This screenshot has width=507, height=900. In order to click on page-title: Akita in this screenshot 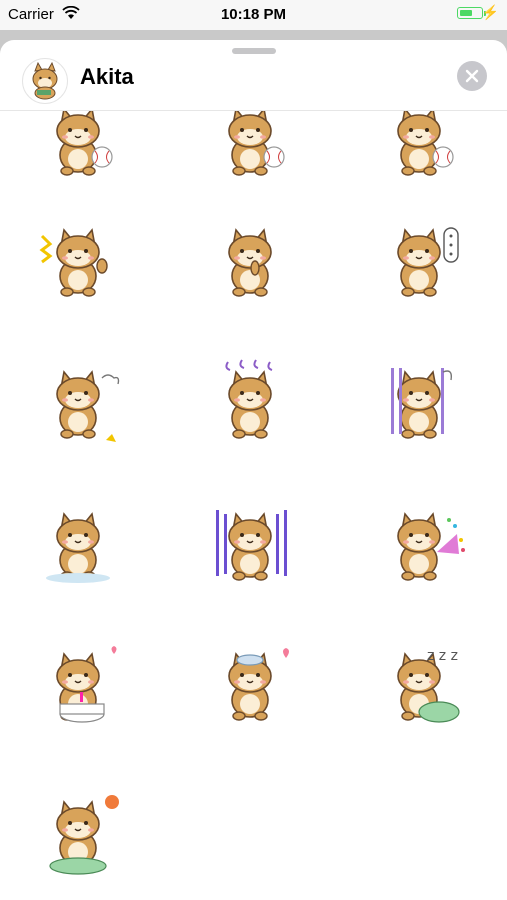, I will do `click(107, 76)`.